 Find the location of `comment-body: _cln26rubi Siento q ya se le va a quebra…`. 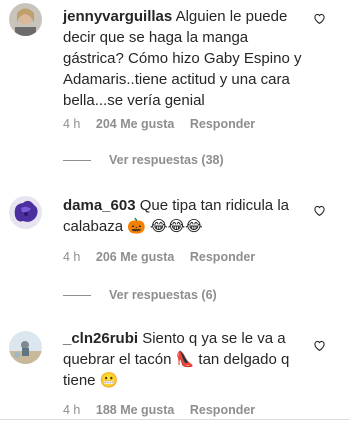

comment-body: _cln26rubi Siento q ya se le va a quebra… is located at coordinates (183, 359).